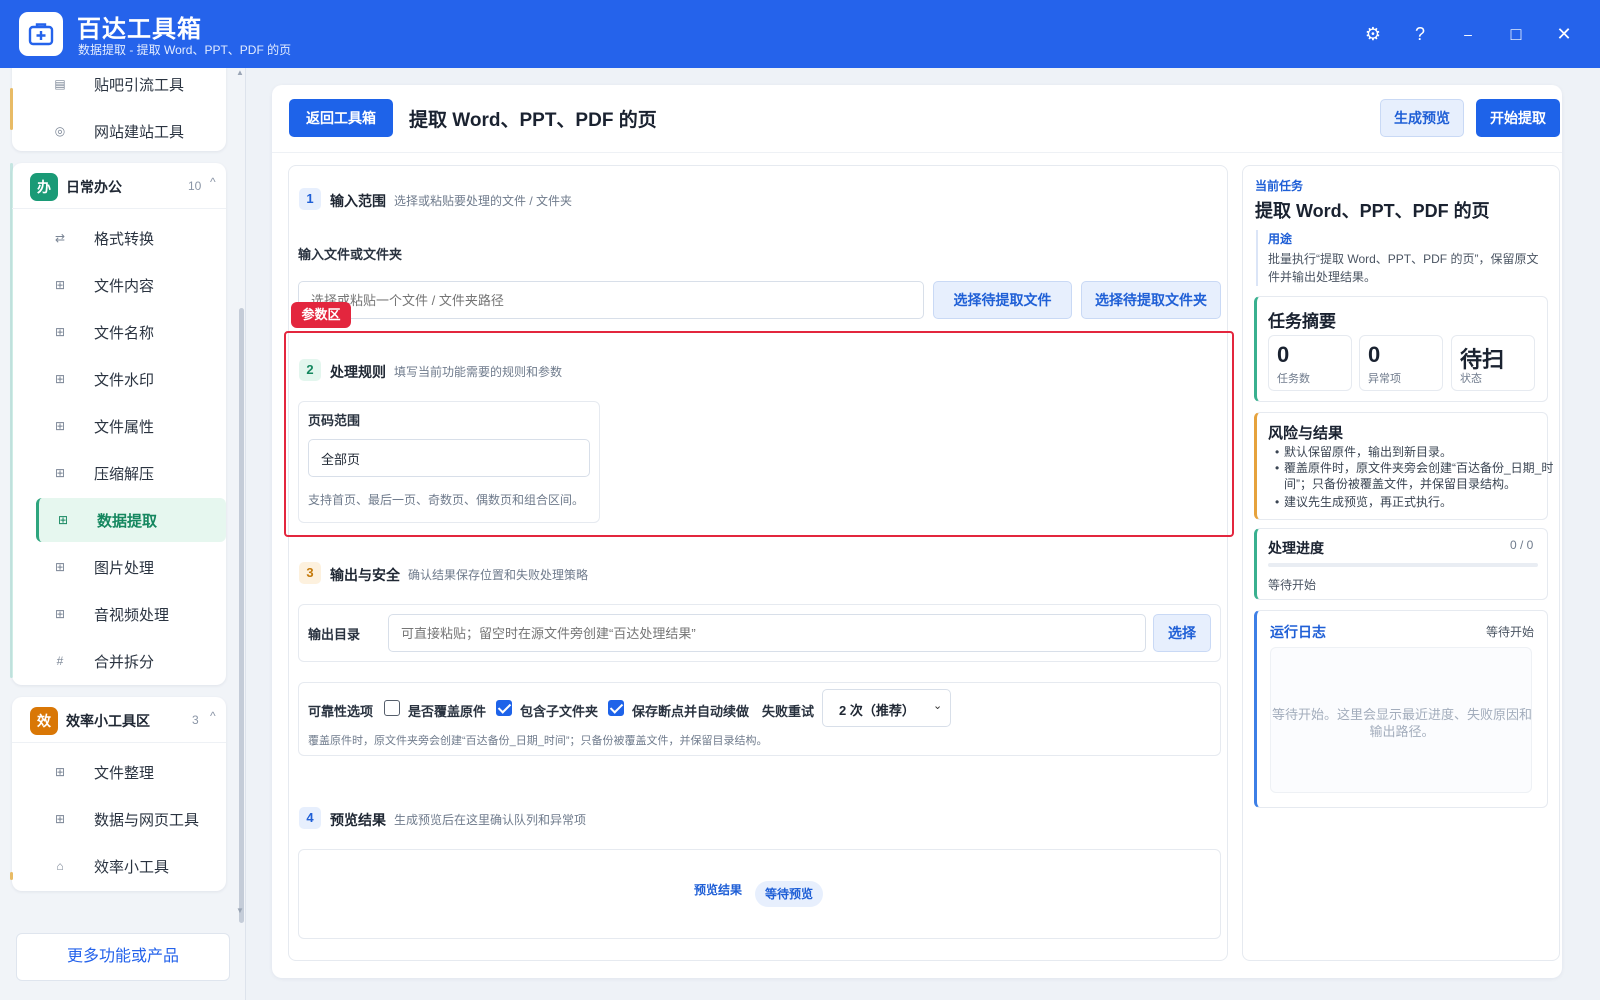 This screenshot has height=1000, width=1600. I want to click on step-1-desc: 选择或粘贴要处理的文件 / 文件夹, so click(483, 201).